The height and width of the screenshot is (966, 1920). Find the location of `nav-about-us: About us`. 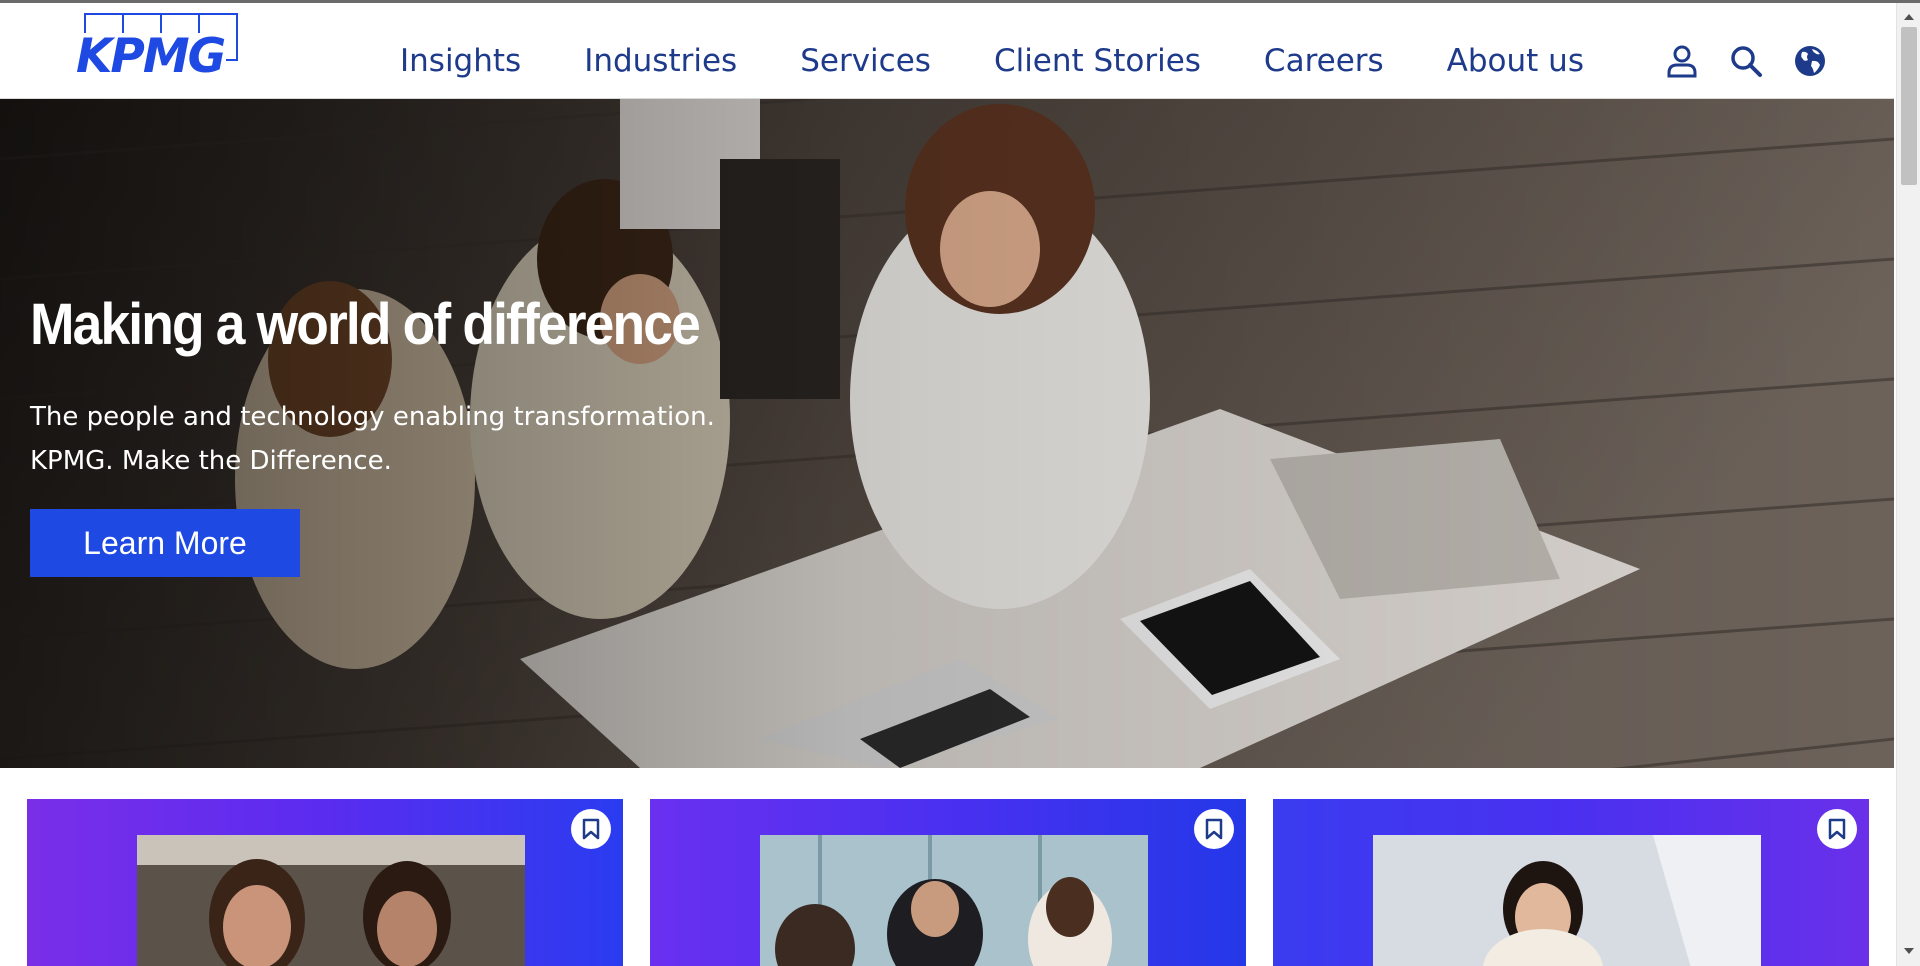

nav-about-us: About us is located at coordinates (1515, 61).